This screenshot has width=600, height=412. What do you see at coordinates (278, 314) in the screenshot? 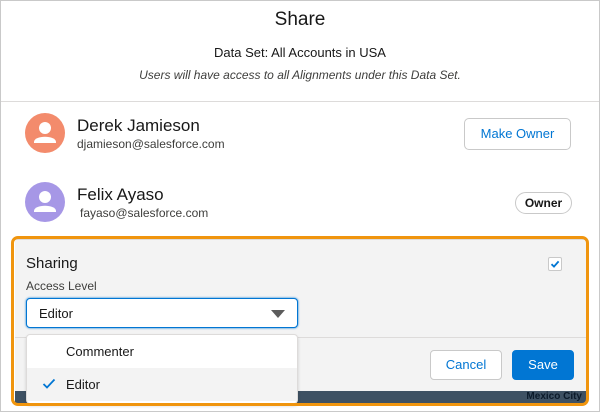
I see `caret-down-icon` at bounding box center [278, 314].